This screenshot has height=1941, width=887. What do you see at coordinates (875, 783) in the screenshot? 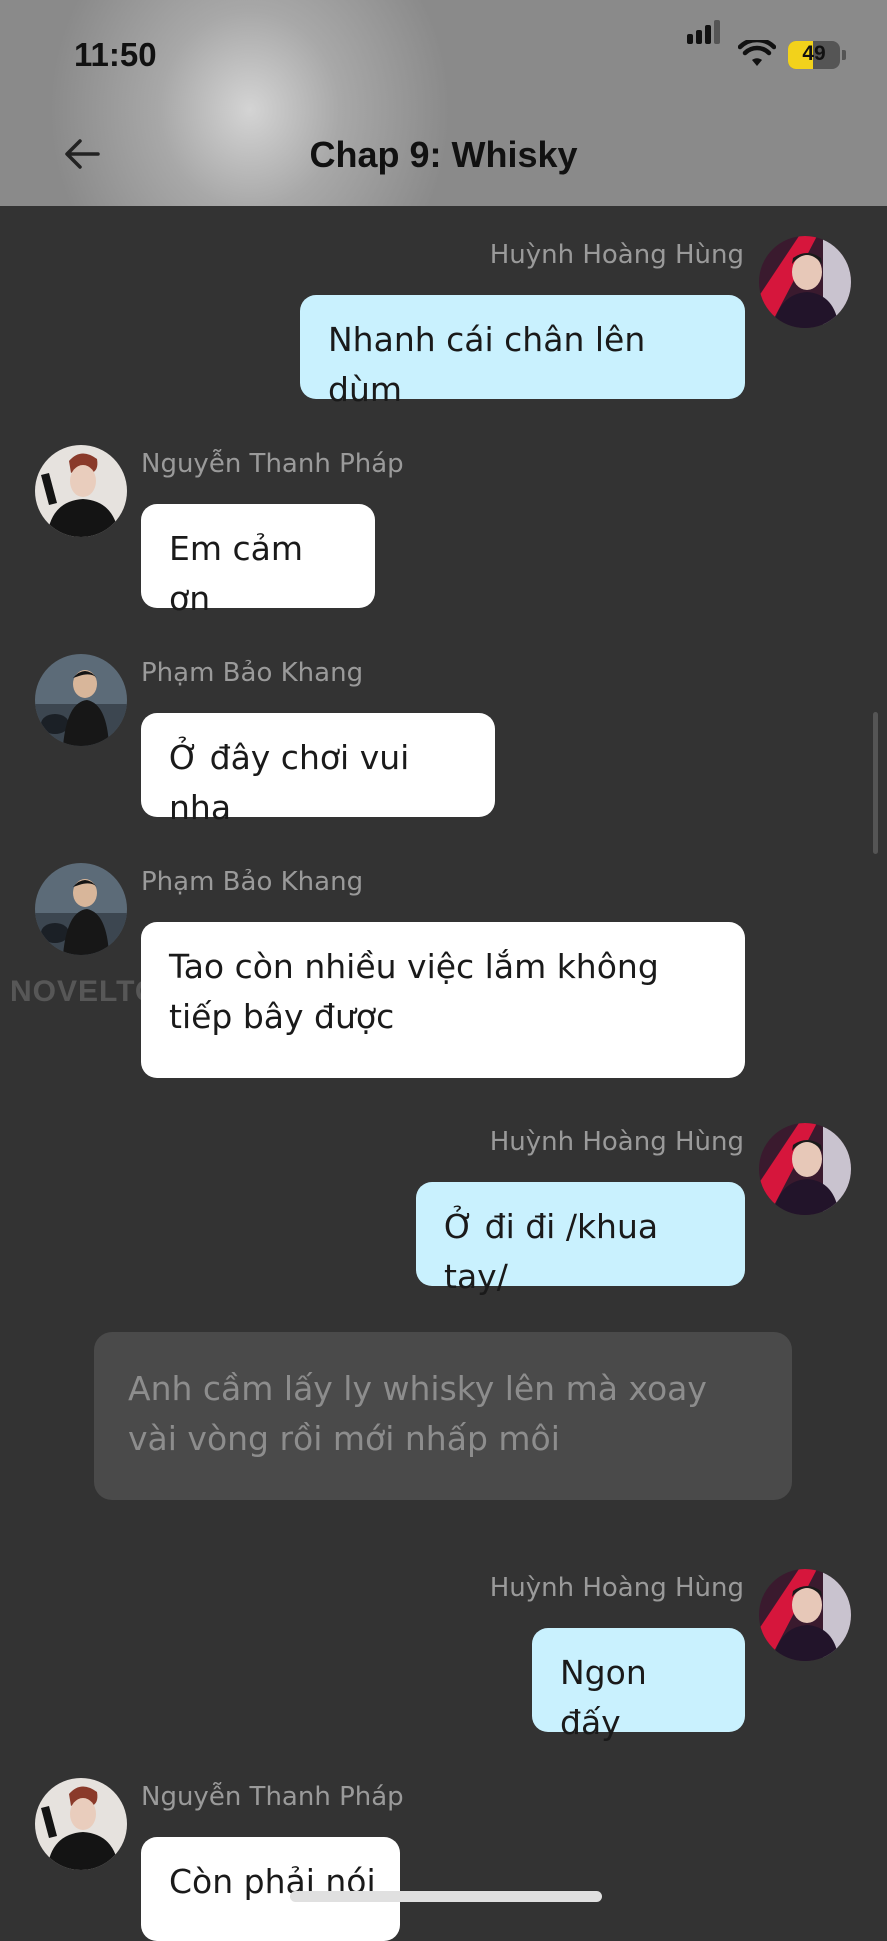
I see `scrollbar` at bounding box center [875, 783].